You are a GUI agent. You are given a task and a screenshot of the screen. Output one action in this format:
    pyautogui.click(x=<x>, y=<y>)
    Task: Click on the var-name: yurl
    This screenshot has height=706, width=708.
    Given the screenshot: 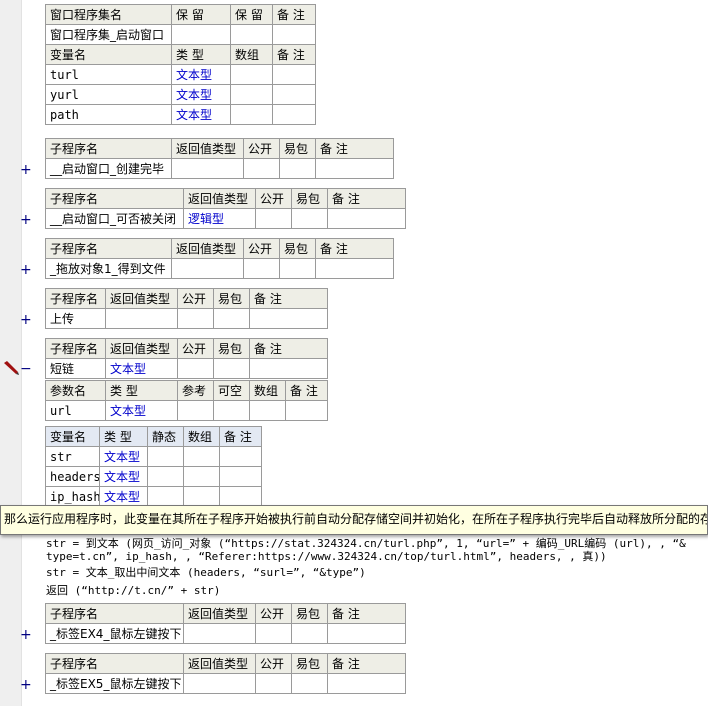 What is the action you would take?
    pyautogui.click(x=108, y=94)
    